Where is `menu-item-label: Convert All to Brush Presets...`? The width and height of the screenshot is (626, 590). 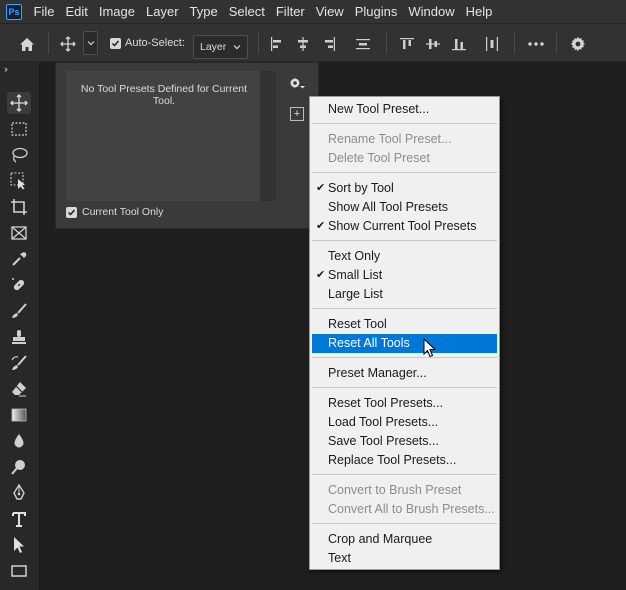
menu-item-label: Convert All to Brush Presets... is located at coordinates (411, 509).